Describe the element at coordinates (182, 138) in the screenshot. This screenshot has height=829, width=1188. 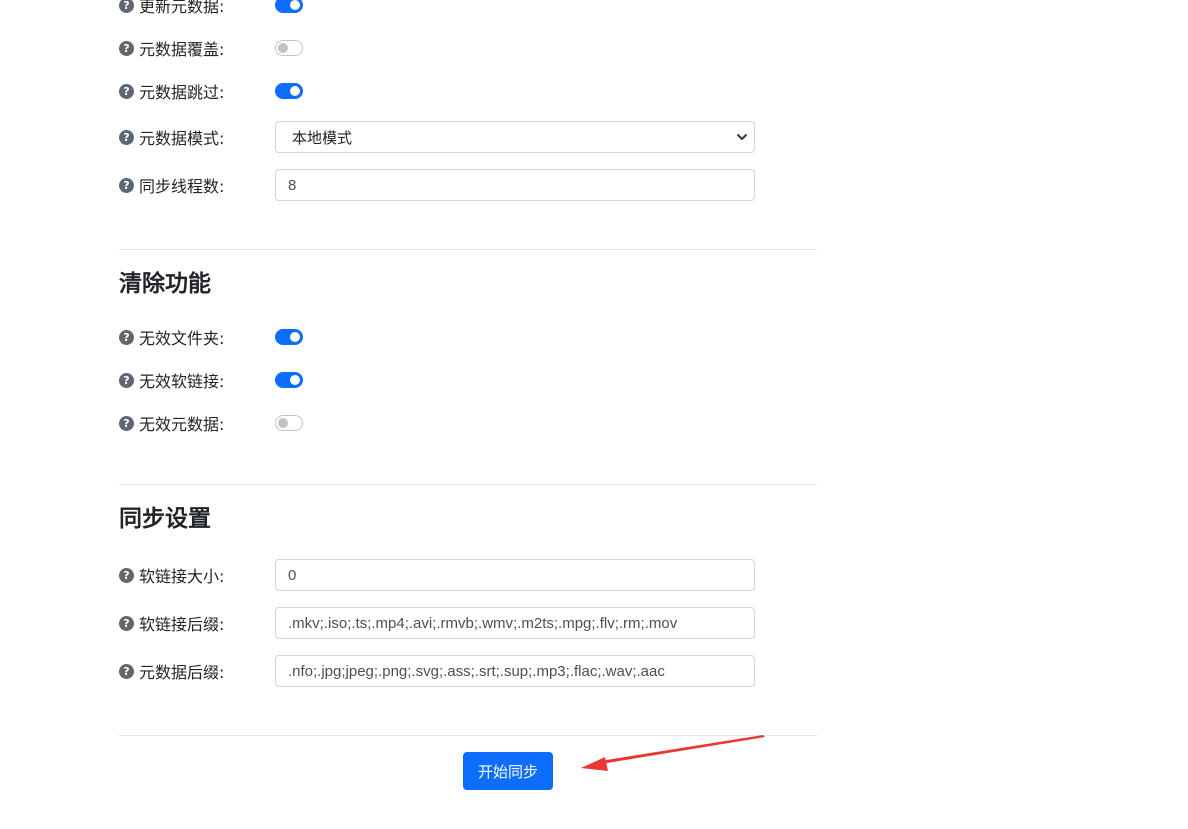
I see `setting-label: 元数据模式:` at that location.